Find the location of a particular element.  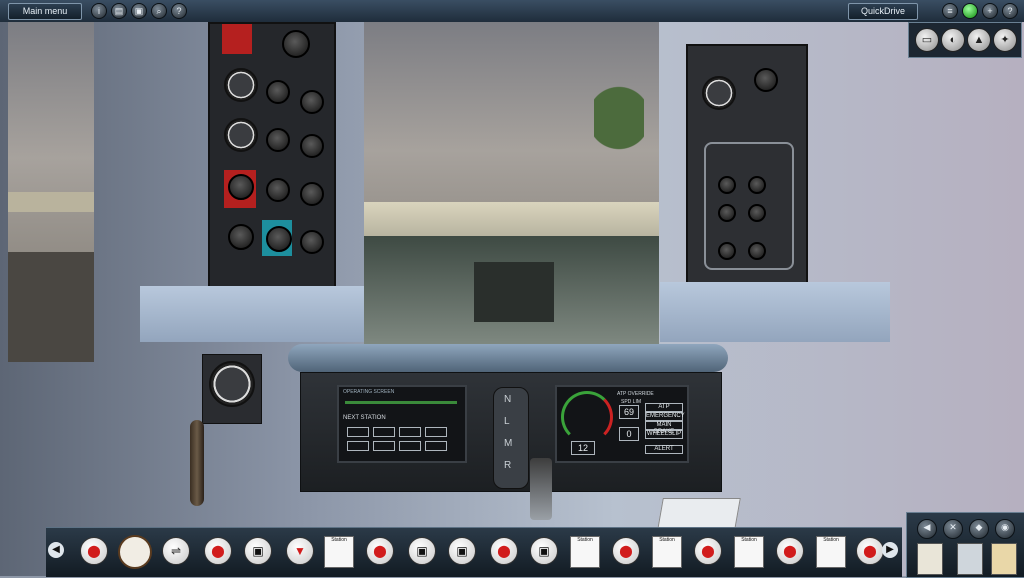

master-controller-handle is located at coordinates (197, 463).